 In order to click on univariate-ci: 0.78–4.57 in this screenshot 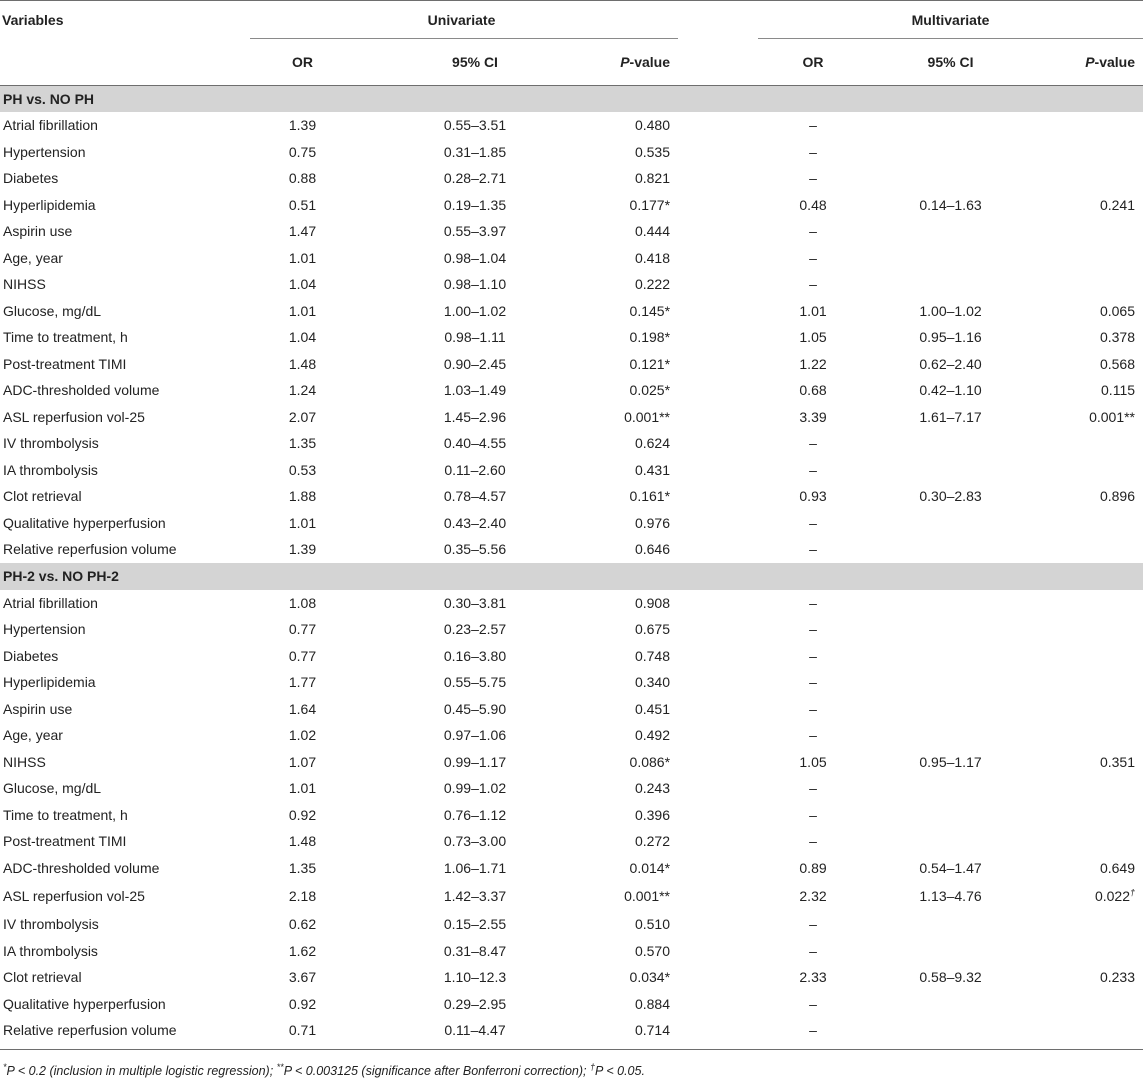, I will do `click(475, 496)`.